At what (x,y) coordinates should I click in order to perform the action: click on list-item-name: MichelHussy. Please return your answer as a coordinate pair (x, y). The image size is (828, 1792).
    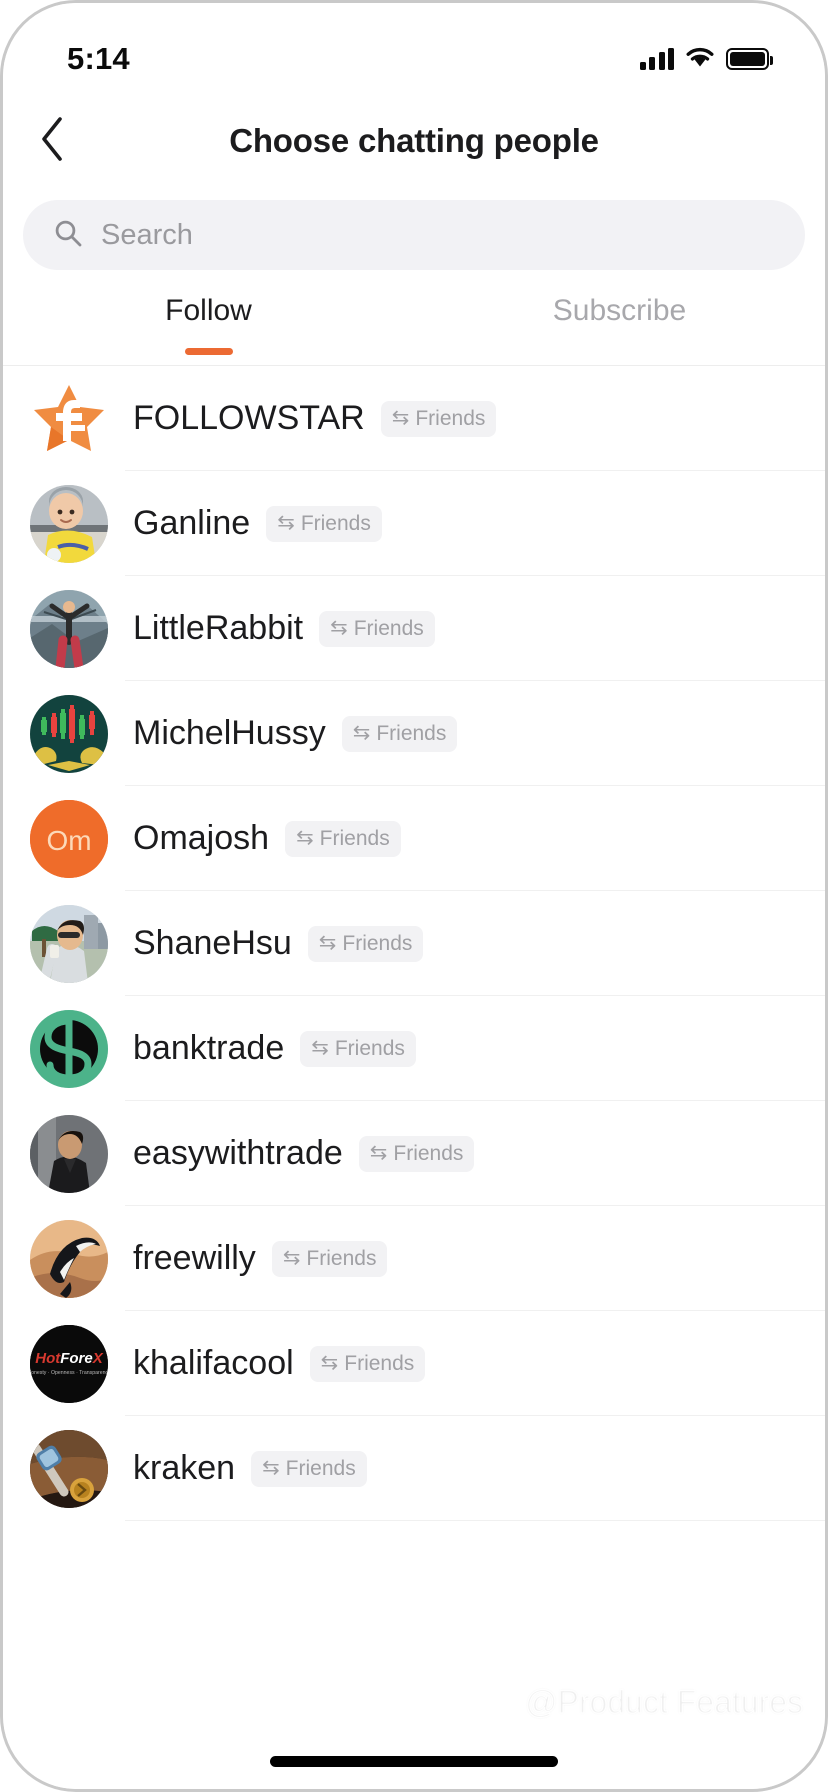
    Looking at the image, I should click on (229, 733).